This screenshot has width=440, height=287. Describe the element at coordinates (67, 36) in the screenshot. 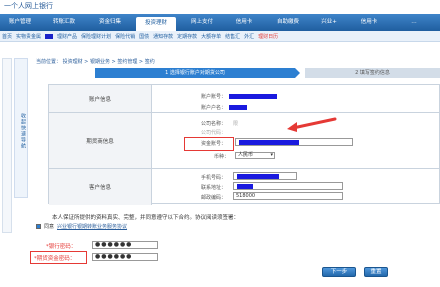

I see `subnav-wealth-products: 理财产品` at that location.